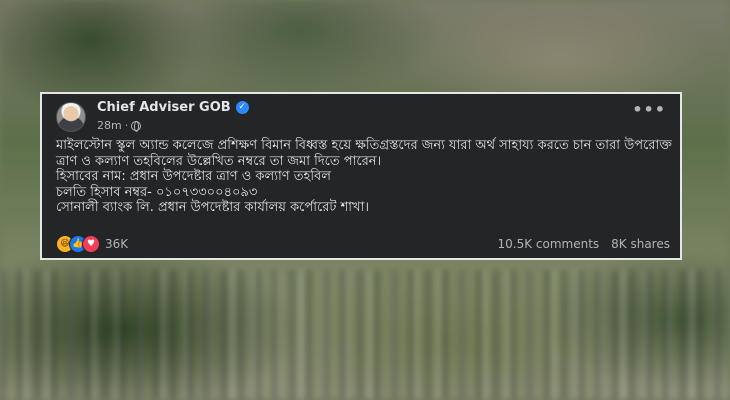 The image size is (730, 400). What do you see at coordinates (640, 244) in the screenshot?
I see `shares-count: 8K shares` at bounding box center [640, 244].